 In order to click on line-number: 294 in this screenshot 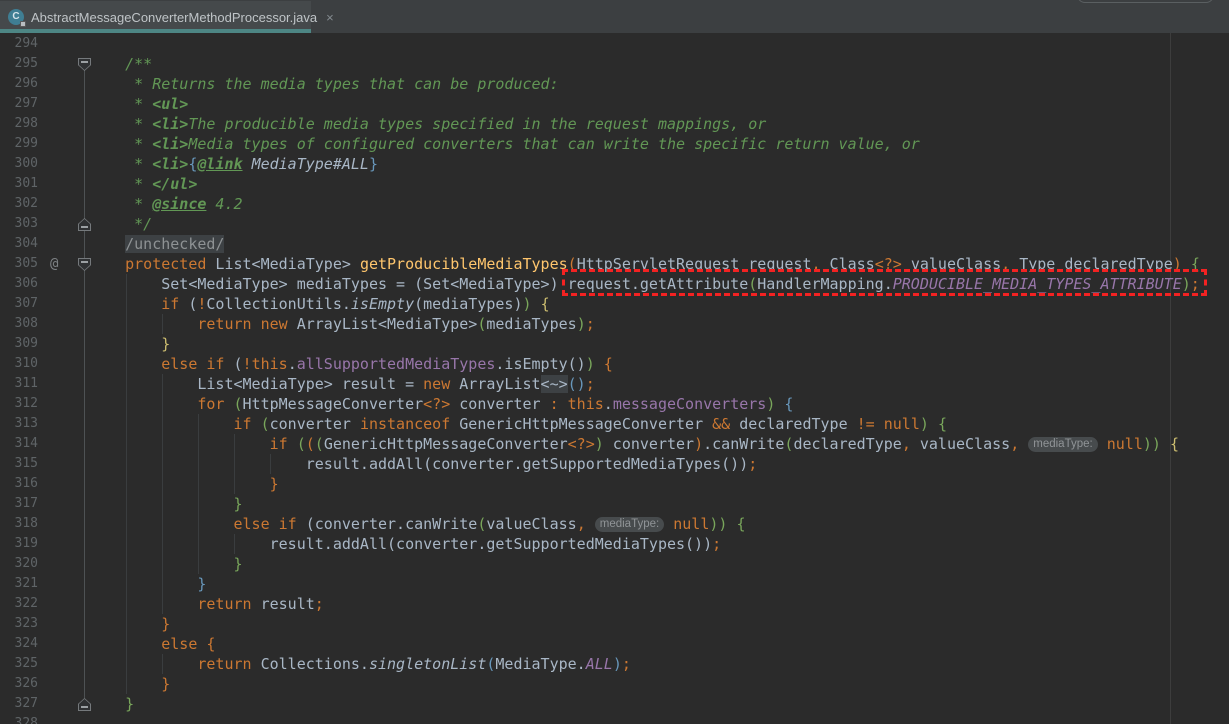, I will do `click(26, 43)`.